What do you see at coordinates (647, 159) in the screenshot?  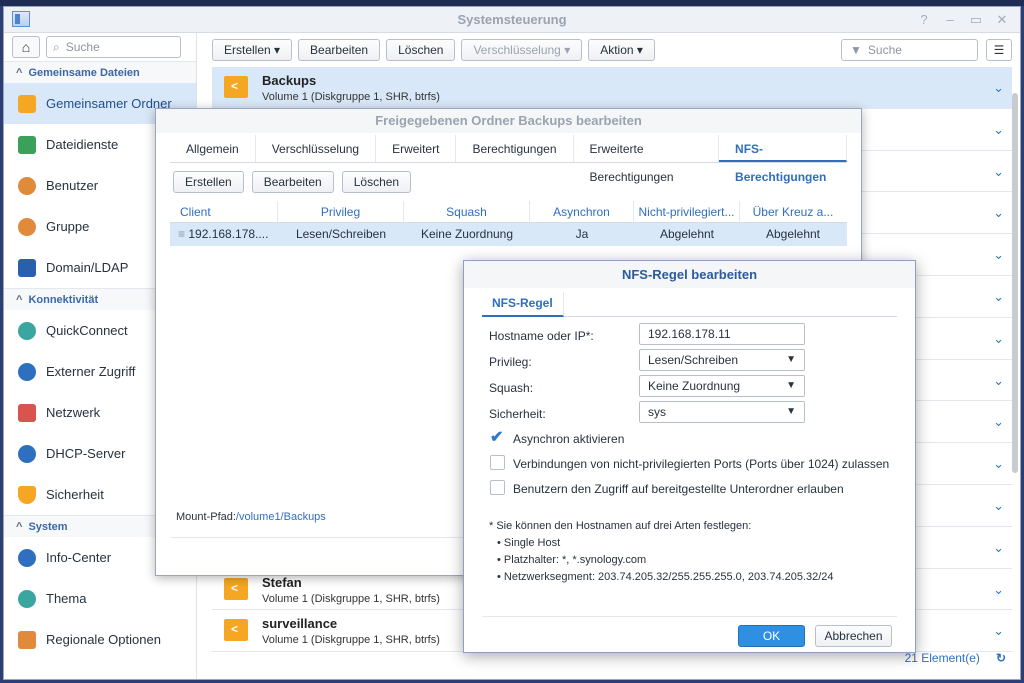 I see `tab-advanced-permissions: Erweiterte Berechtigungen` at bounding box center [647, 159].